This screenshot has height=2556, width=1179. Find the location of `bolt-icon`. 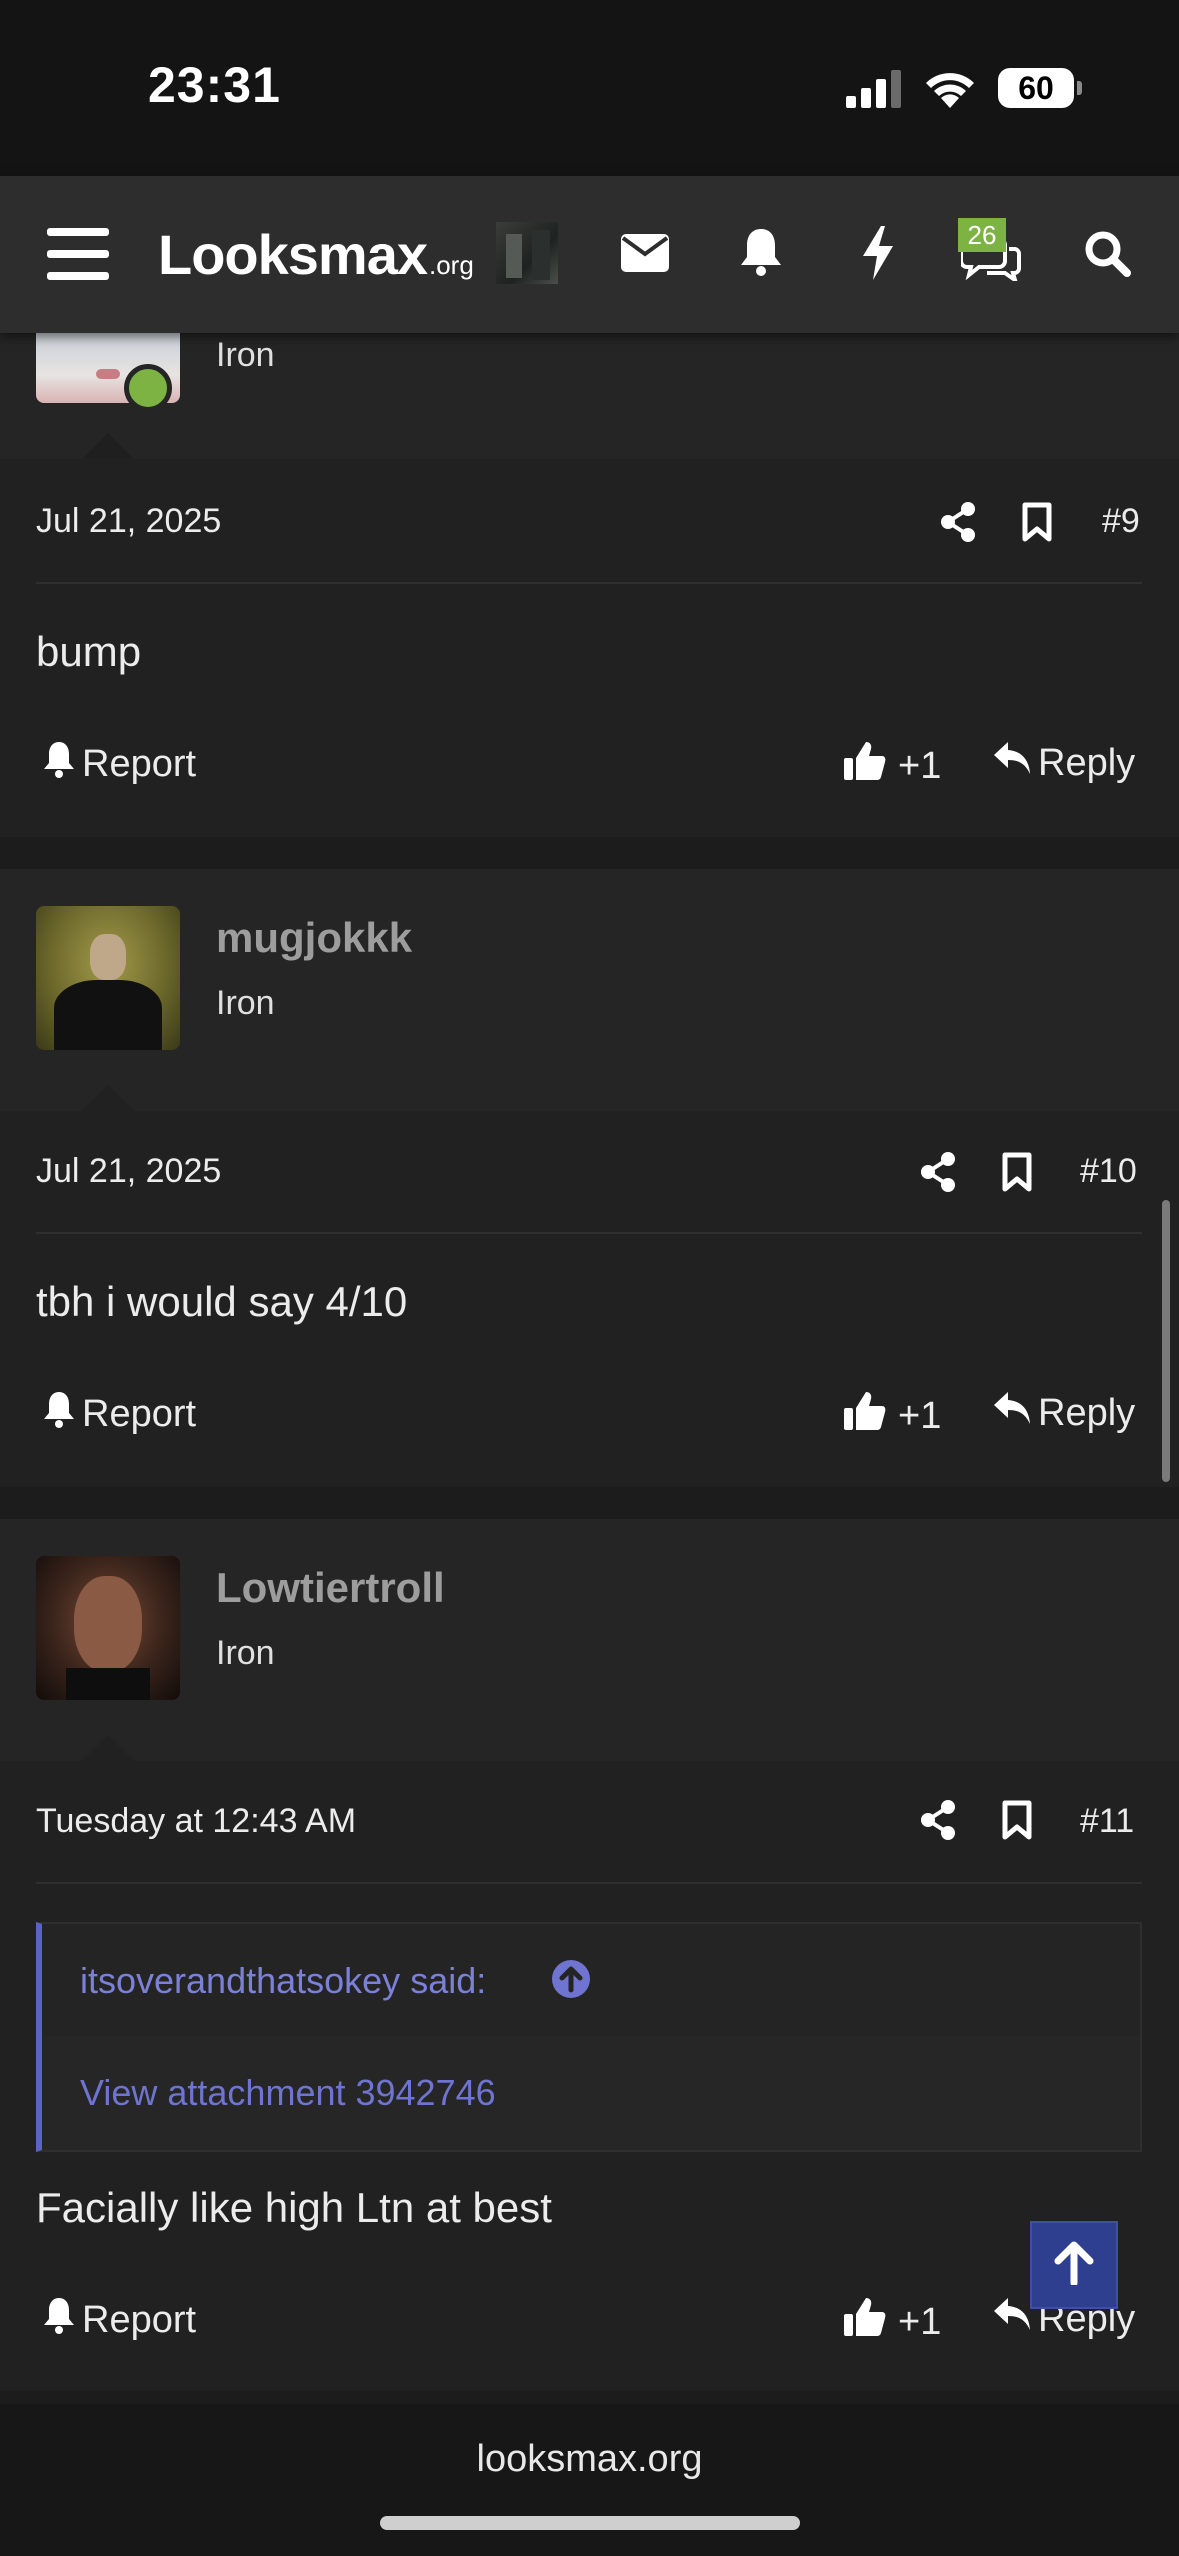

bolt-icon is located at coordinates (878, 253).